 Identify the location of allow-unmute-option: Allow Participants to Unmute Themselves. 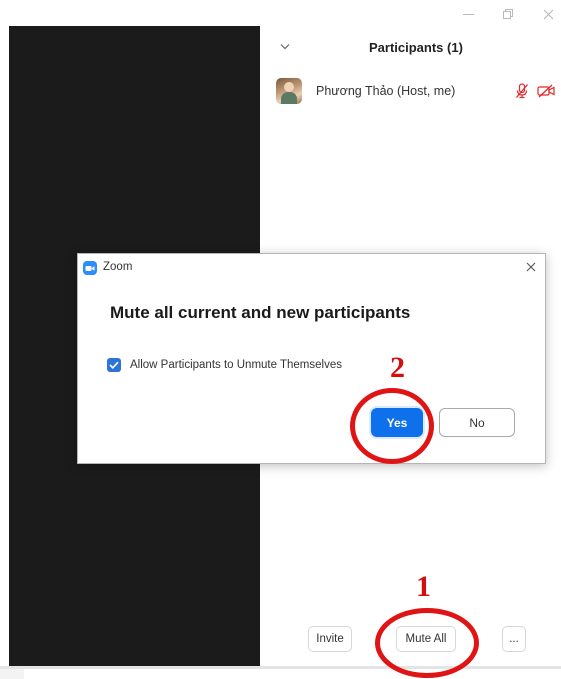
(224, 365).